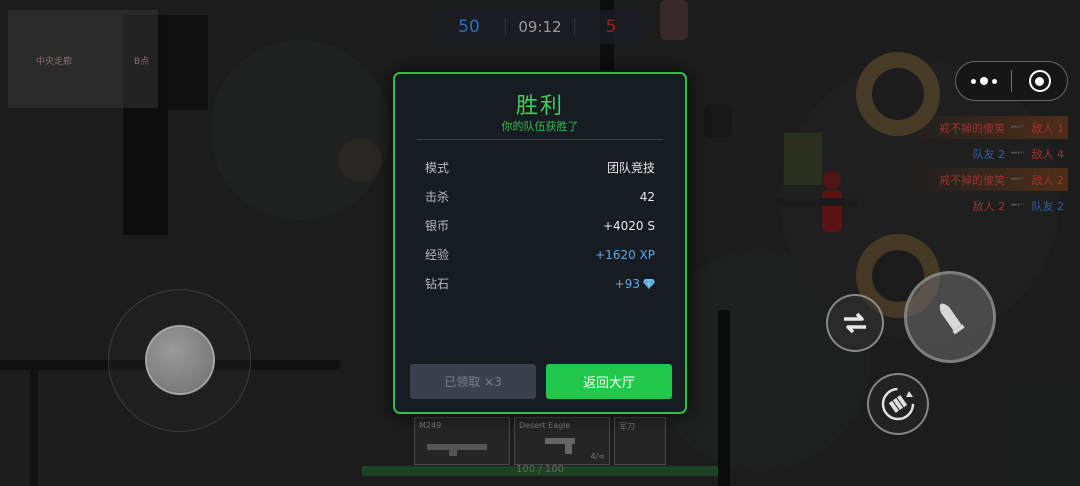 This screenshot has height=486, width=1080. I want to click on stat-value-diamonds: +93, so click(635, 284).